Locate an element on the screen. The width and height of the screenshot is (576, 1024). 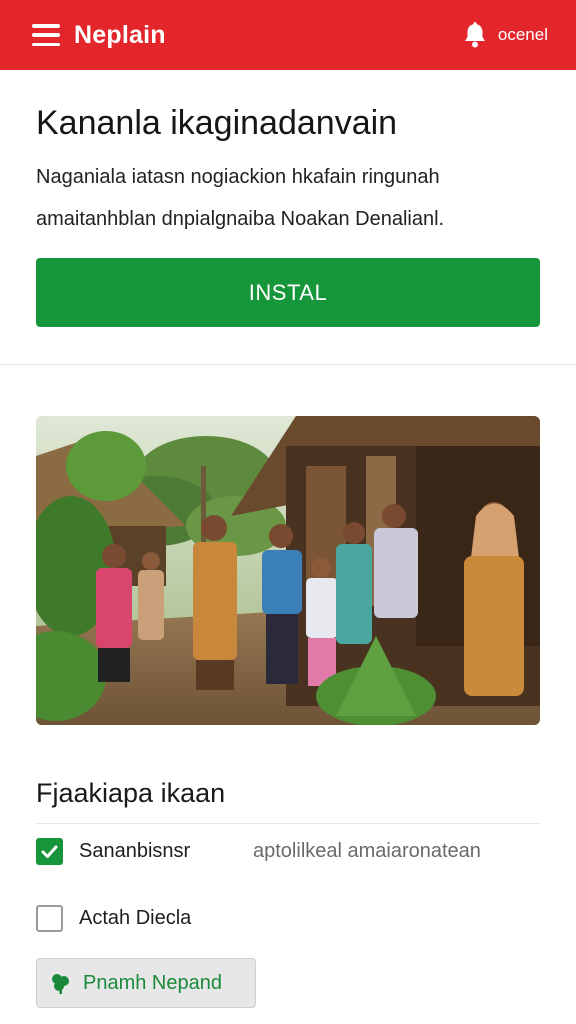
option-2-label: Actah Diecla is located at coordinates (135, 917).